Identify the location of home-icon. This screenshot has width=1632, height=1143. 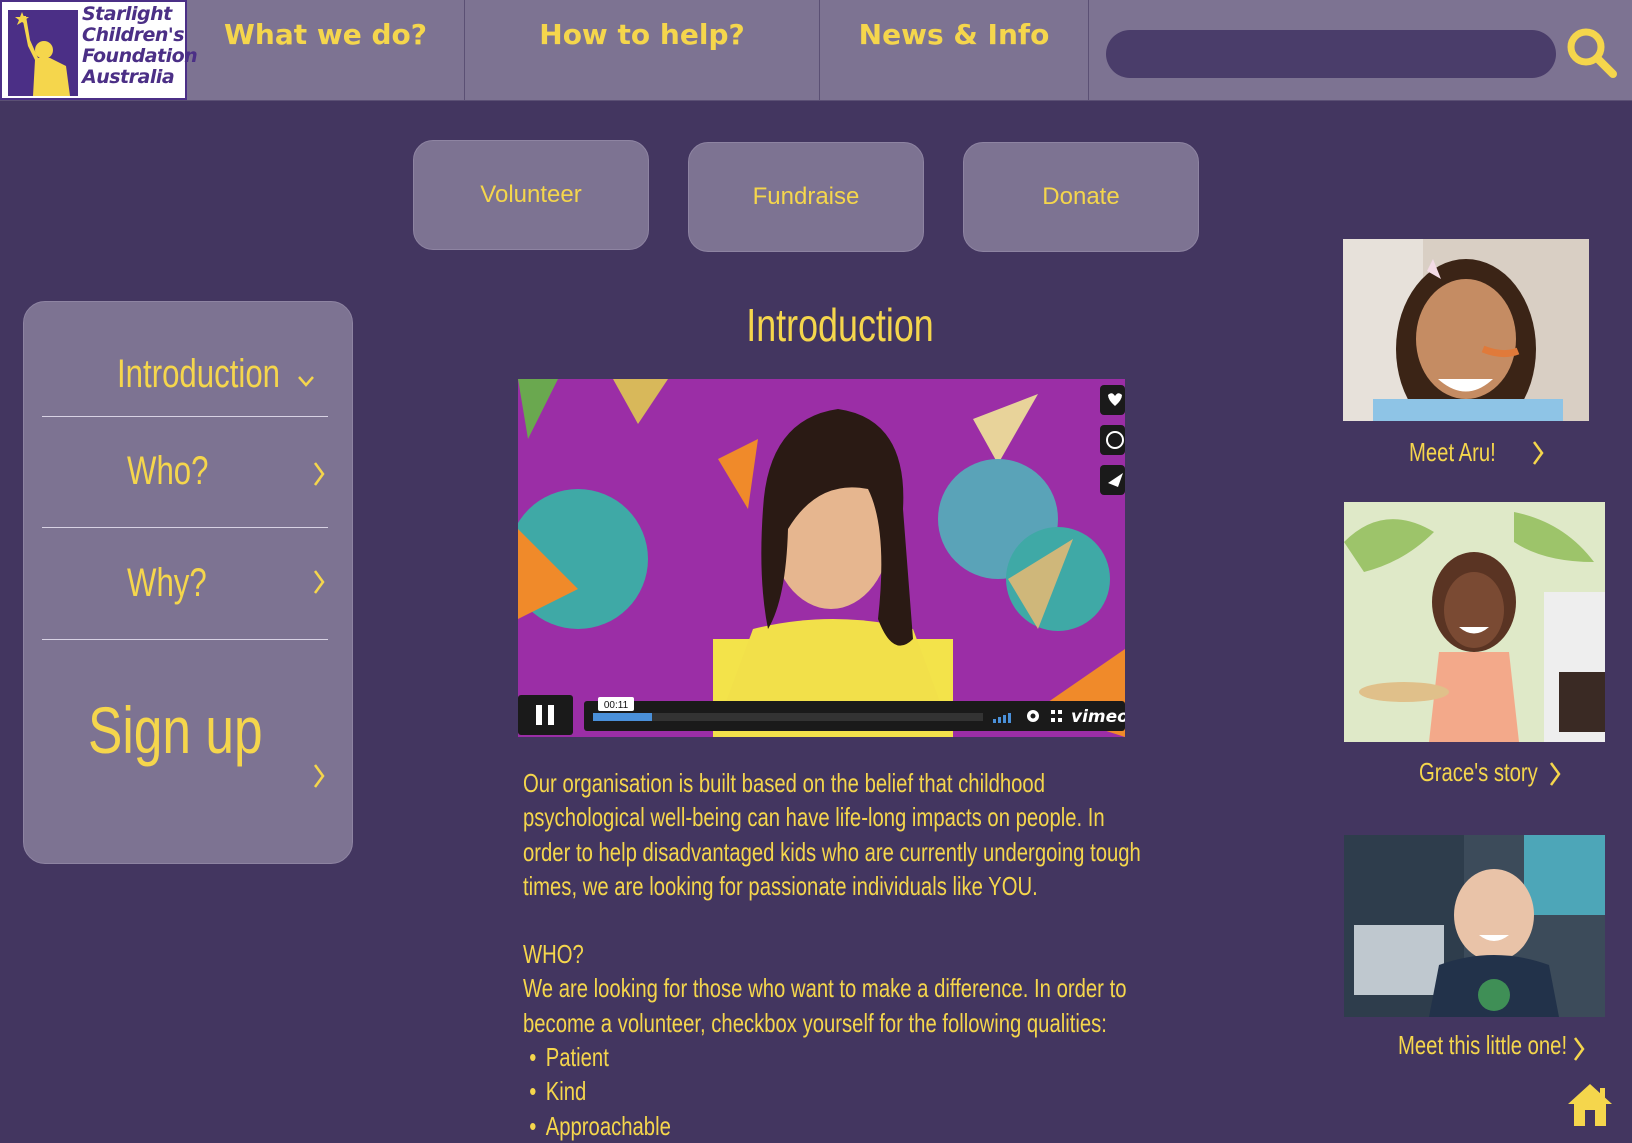
(1590, 1105).